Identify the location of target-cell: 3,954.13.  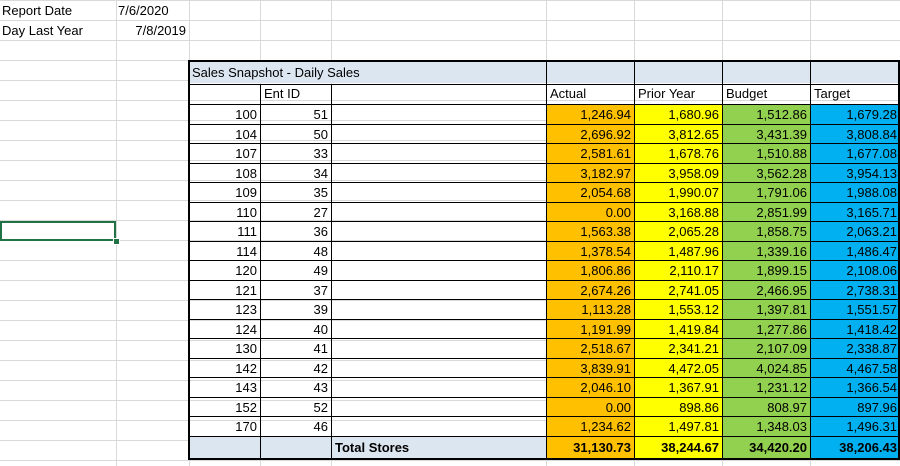
(855, 174).